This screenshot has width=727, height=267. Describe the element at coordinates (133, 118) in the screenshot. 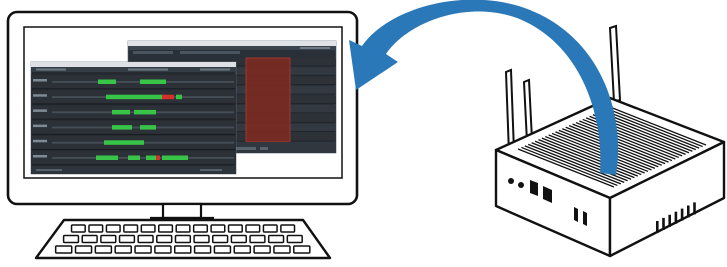

I see `front-window` at that location.